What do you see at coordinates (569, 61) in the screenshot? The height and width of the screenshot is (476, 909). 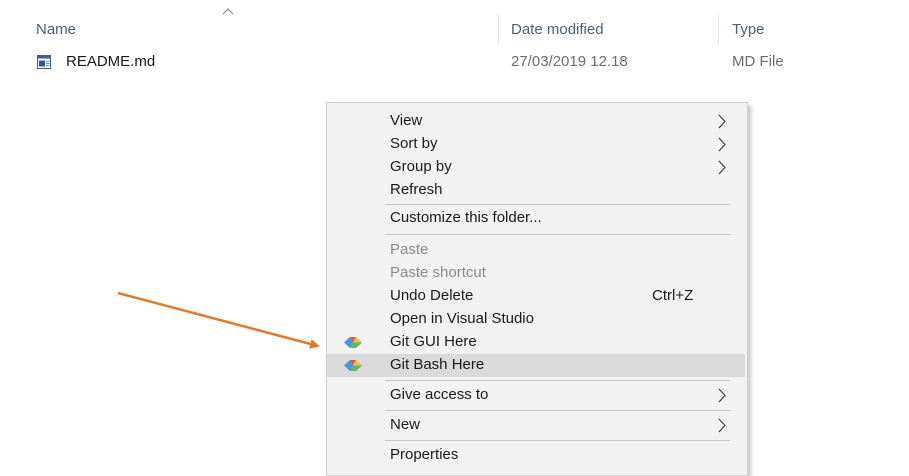 I see `file-date-modified: 27/03/2019 12.18` at bounding box center [569, 61].